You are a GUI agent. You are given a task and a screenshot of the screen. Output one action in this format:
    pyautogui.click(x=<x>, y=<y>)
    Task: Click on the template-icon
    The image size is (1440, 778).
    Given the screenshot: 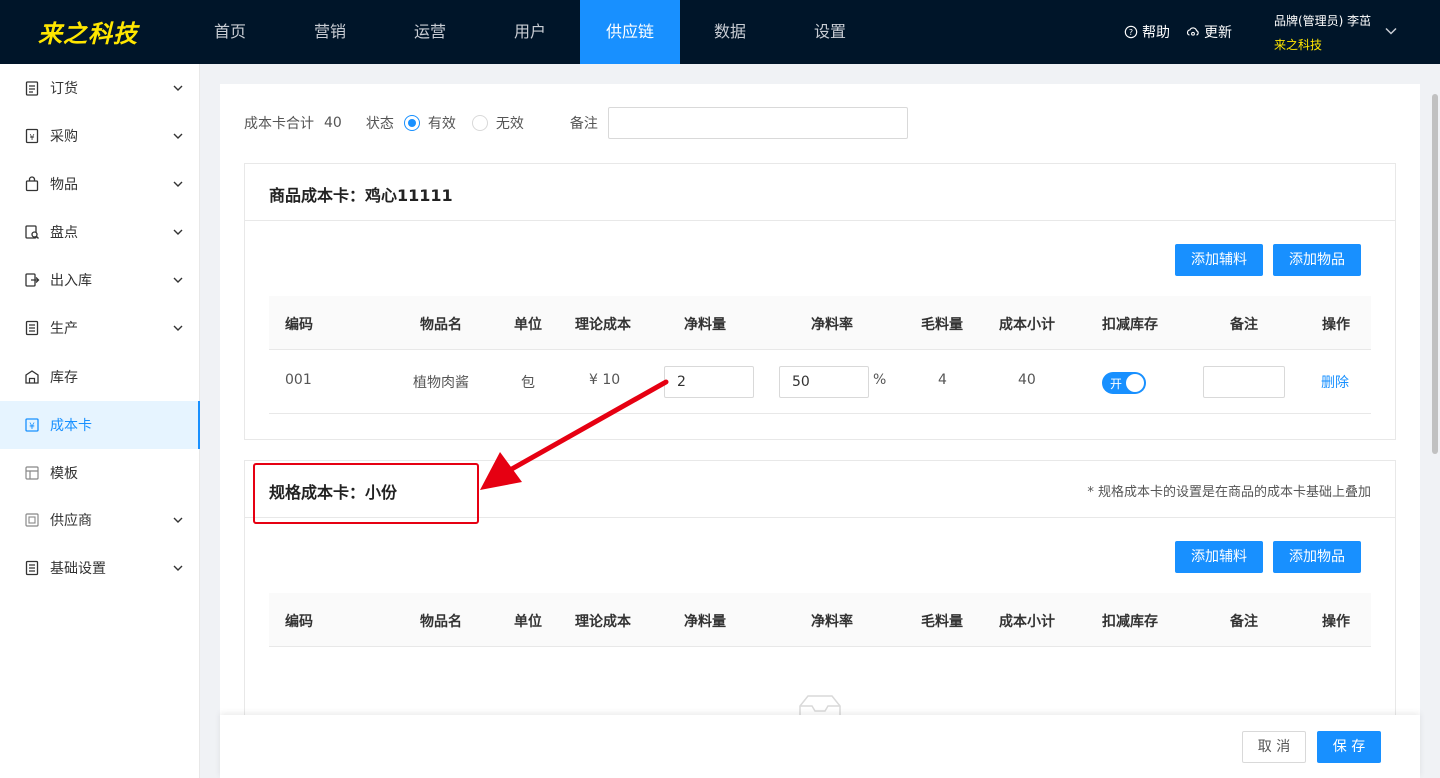 What is the action you would take?
    pyautogui.click(x=32, y=473)
    